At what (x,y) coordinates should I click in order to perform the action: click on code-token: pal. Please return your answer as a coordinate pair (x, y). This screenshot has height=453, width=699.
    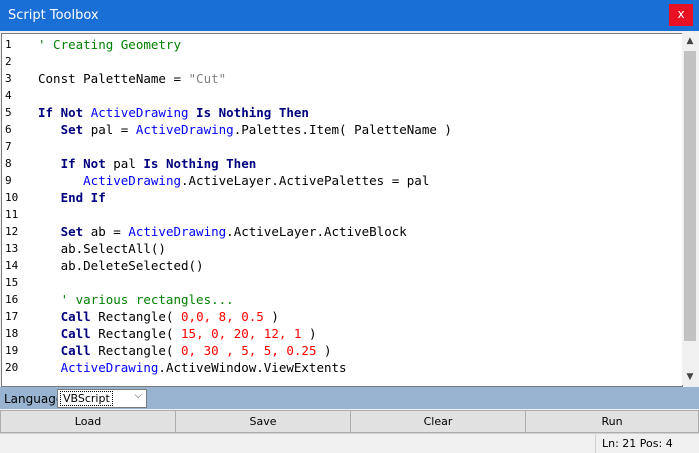
    Looking at the image, I should click on (128, 163).